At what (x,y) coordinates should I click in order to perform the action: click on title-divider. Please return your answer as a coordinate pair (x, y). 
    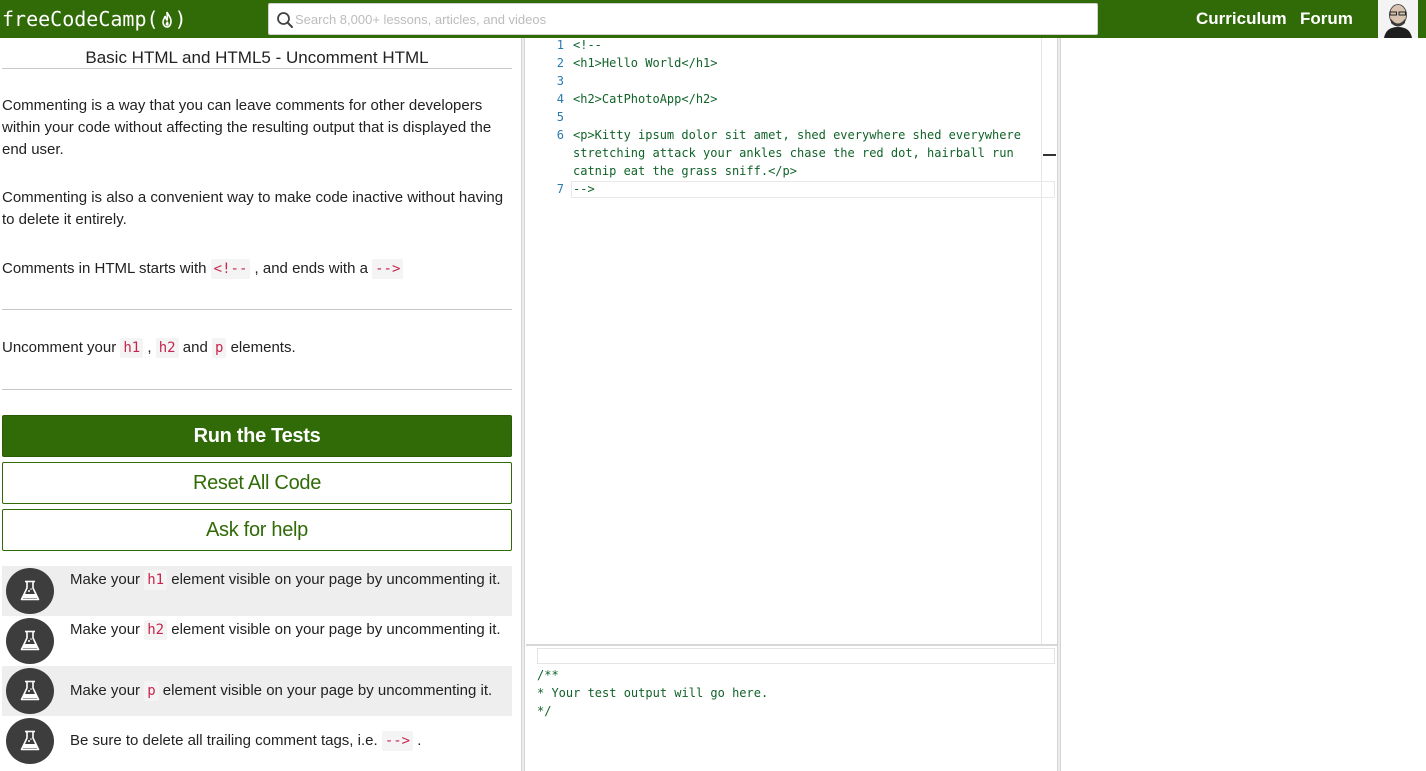
    Looking at the image, I should click on (257, 68).